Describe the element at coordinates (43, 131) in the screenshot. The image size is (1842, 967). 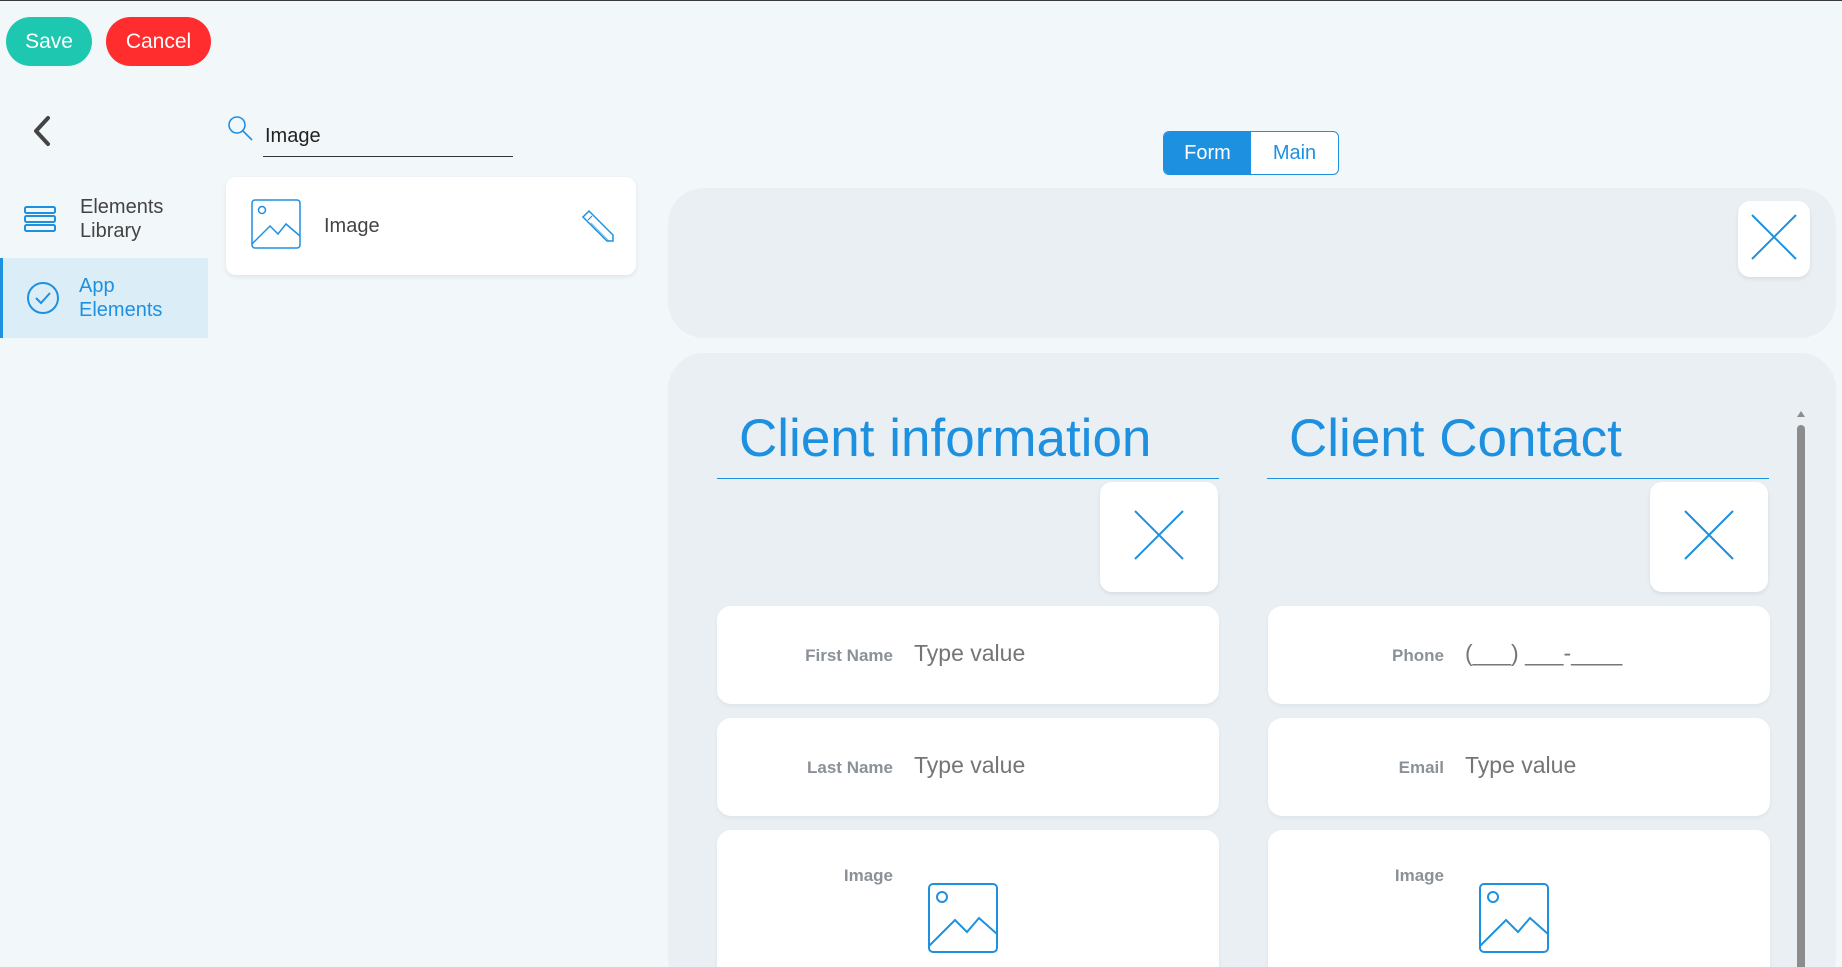
I see `back-chevron-icon` at that location.